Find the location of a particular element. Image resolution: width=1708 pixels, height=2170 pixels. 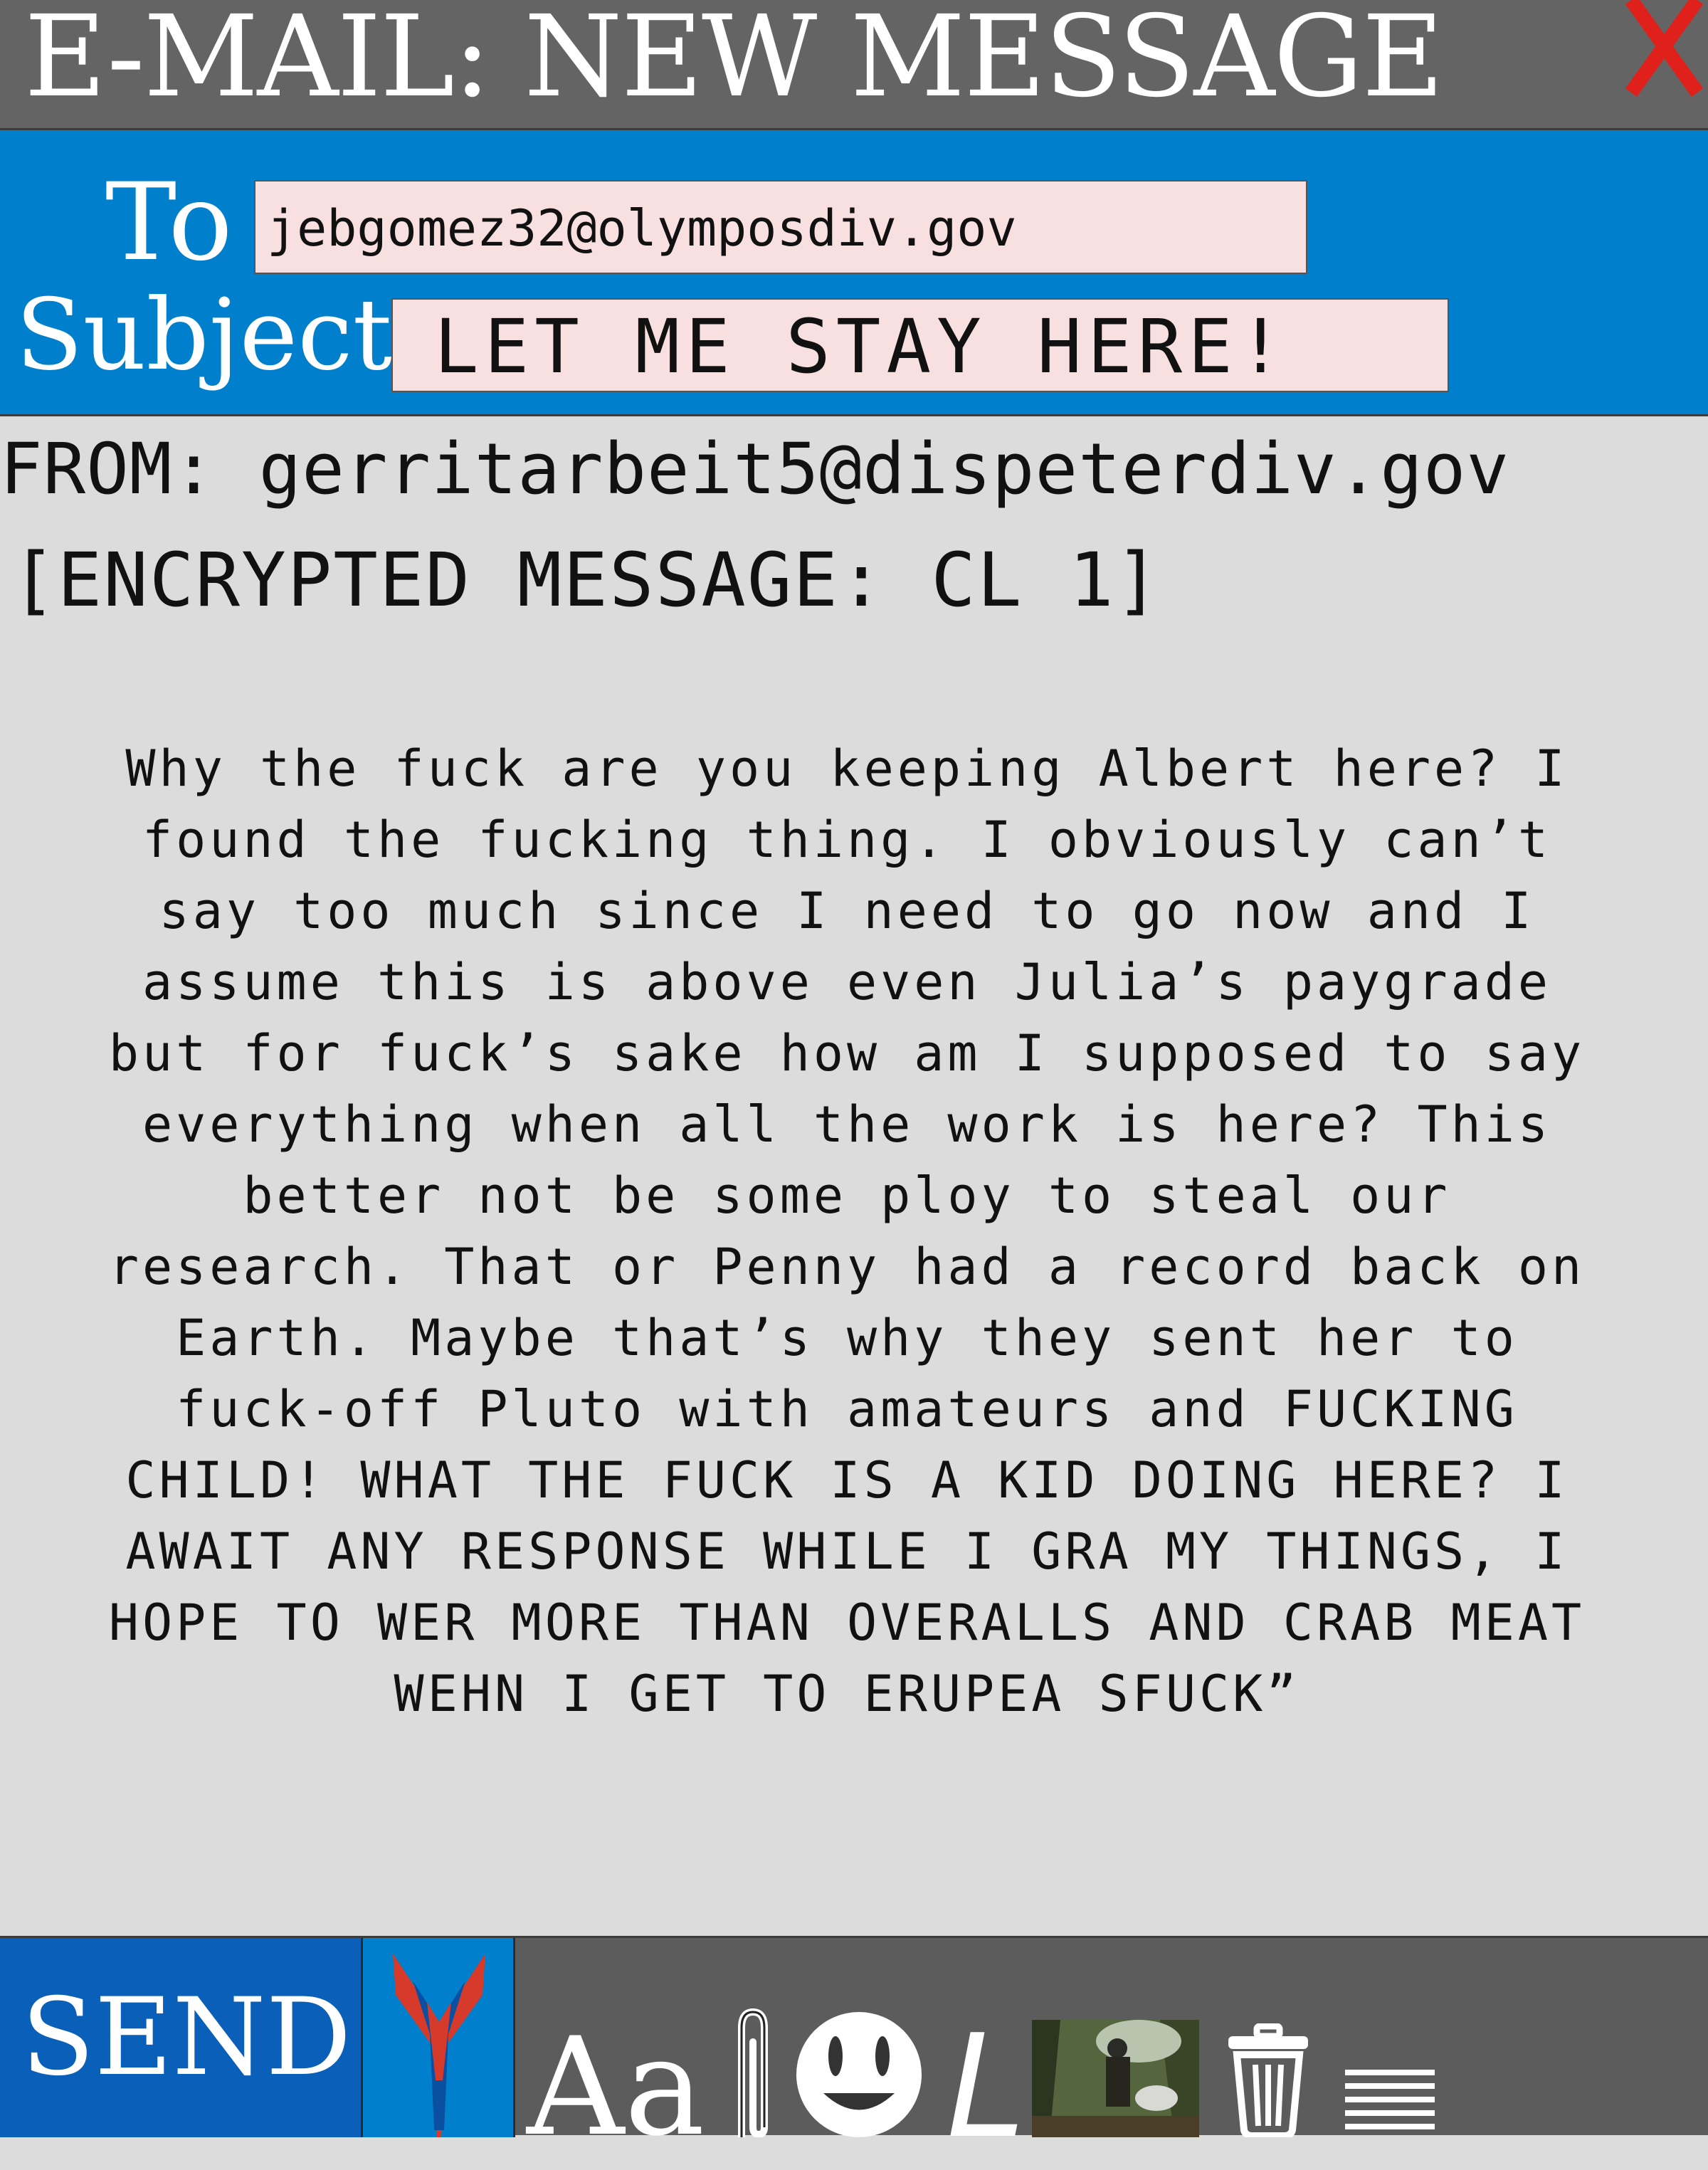

align-icon is located at coordinates (1391, 2101).